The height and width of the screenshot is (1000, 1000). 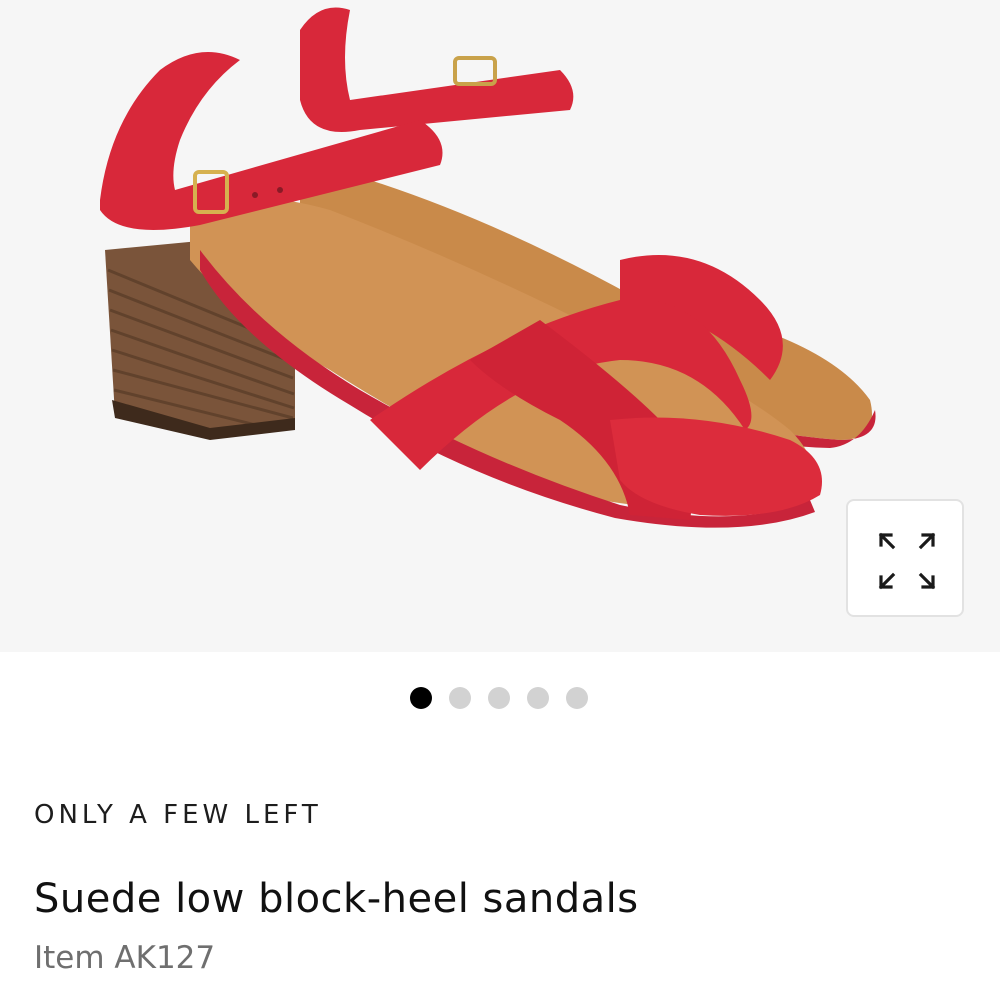 What do you see at coordinates (336, 899) in the screenshot?
I see `product-title: Suede low block-heel sandals` at bounding box center [336, 899].